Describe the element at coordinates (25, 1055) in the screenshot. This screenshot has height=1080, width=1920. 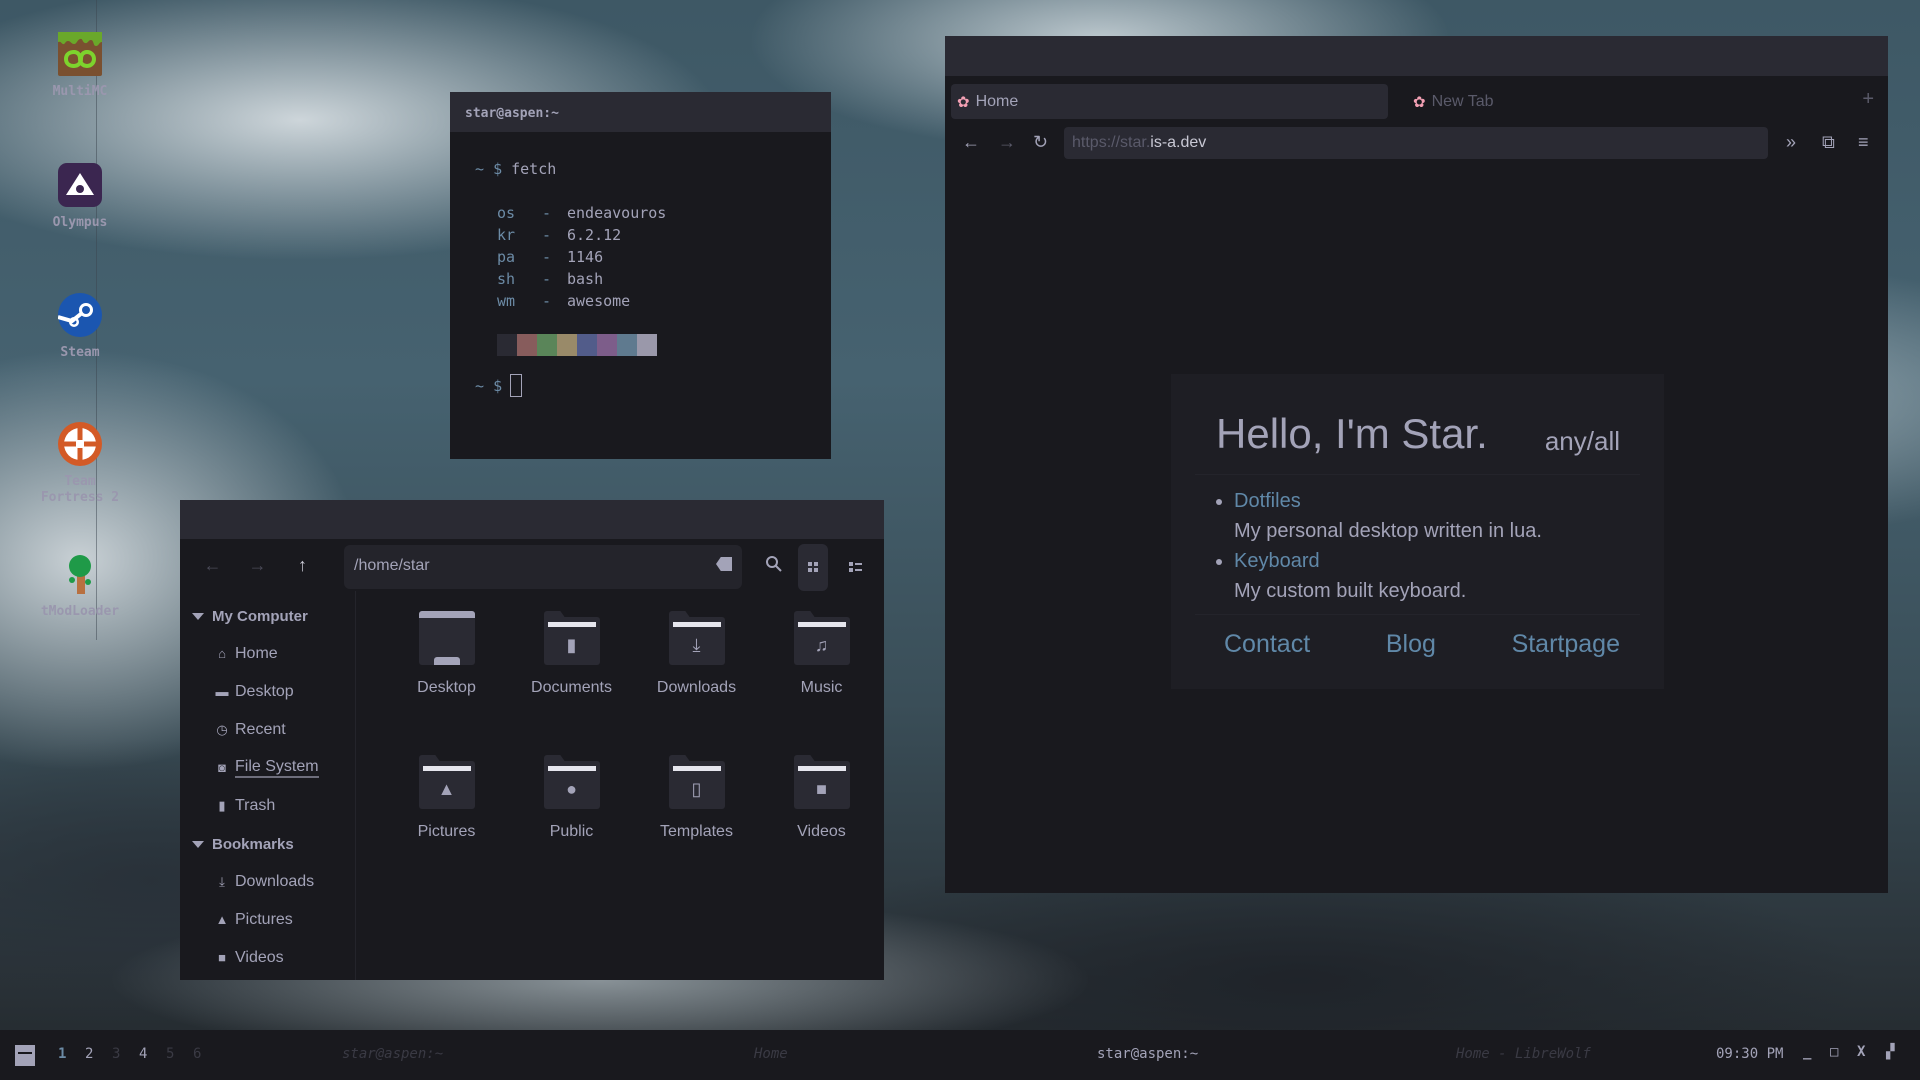
I see `layout-icon` at that location.